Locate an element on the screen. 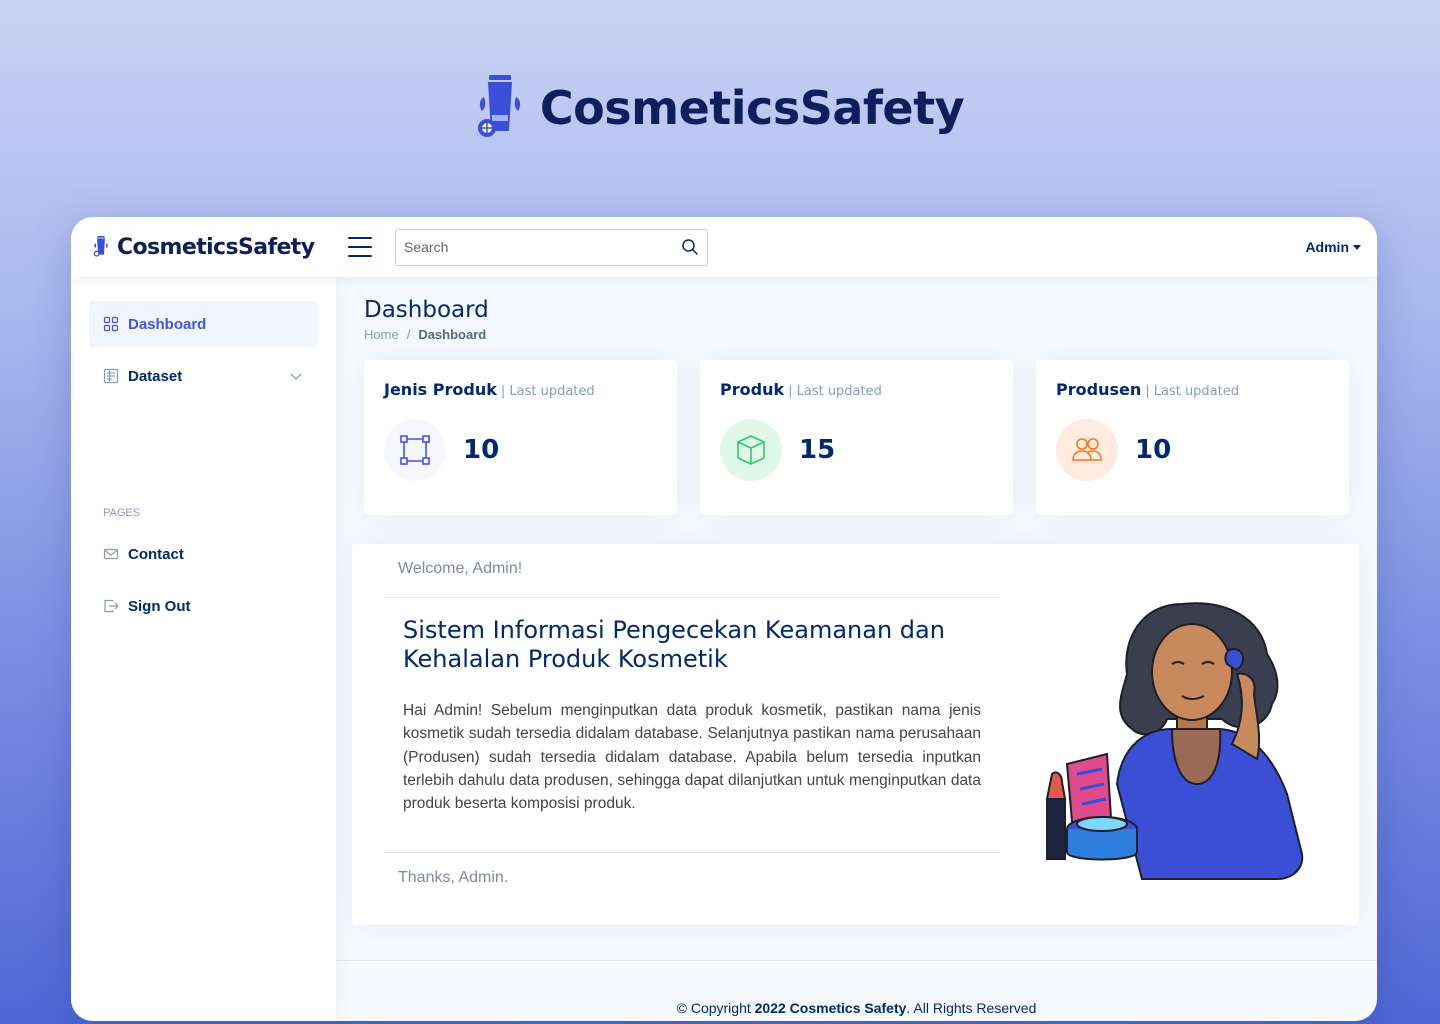 The image size is (1440, 1024). bounding-box-icon is located at coordinates (415, 450).